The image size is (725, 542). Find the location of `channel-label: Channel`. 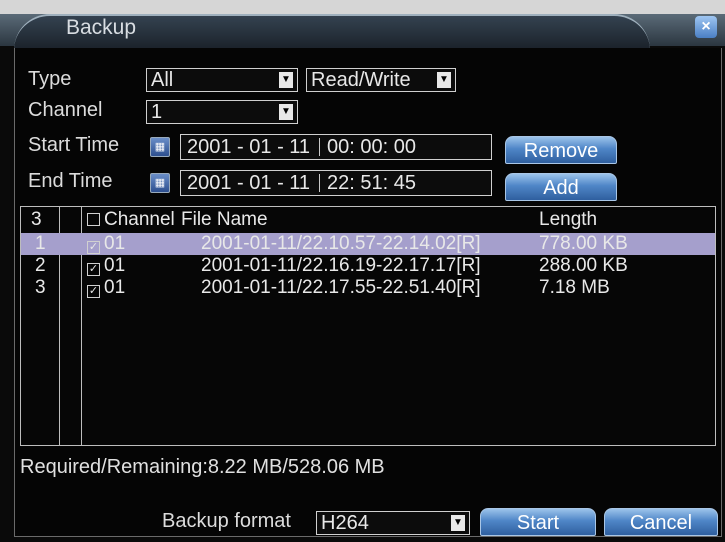

channel-label: Channel is located at coordinates (65, 110).